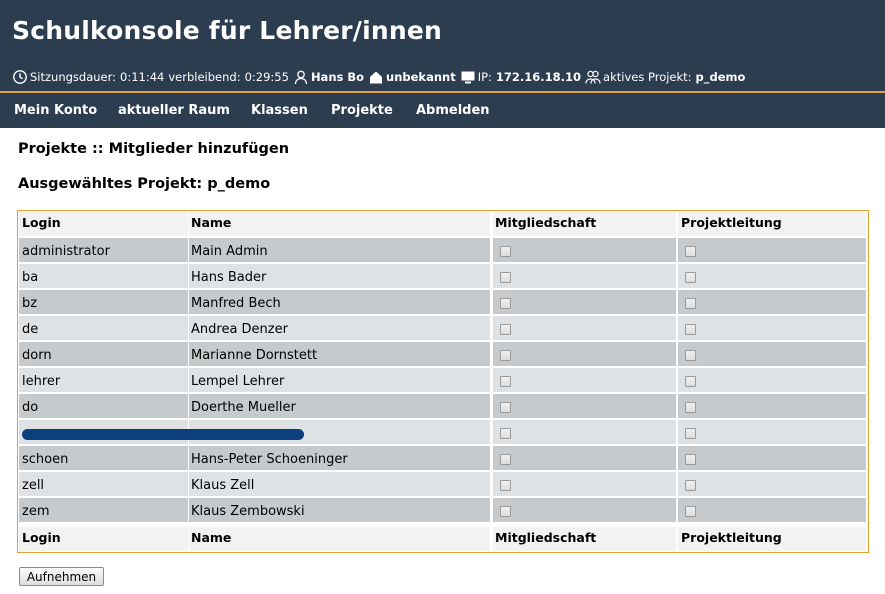 The width and height of the screenshot is (885, 594). Describe the element at coordinates (731, 537) in the screenshot. I see `footer-col-projektleitung: Projektleitung` at that location.